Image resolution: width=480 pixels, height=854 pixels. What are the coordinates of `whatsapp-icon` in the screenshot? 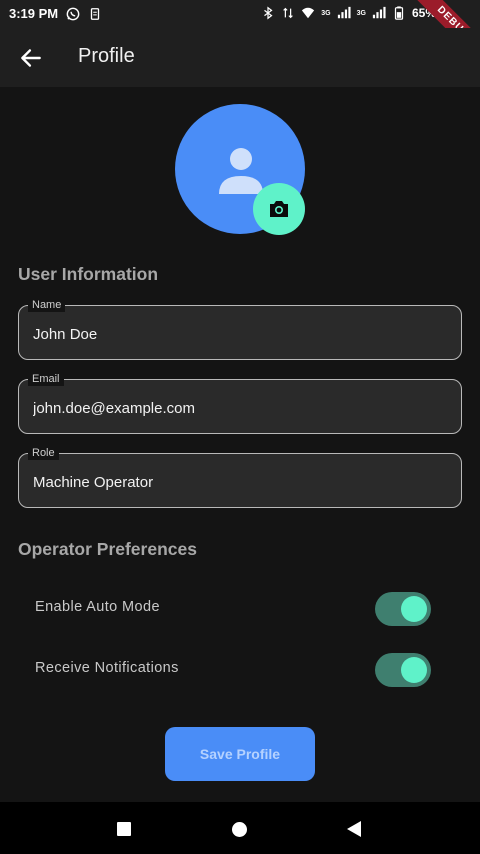 It's located at (73, 13).